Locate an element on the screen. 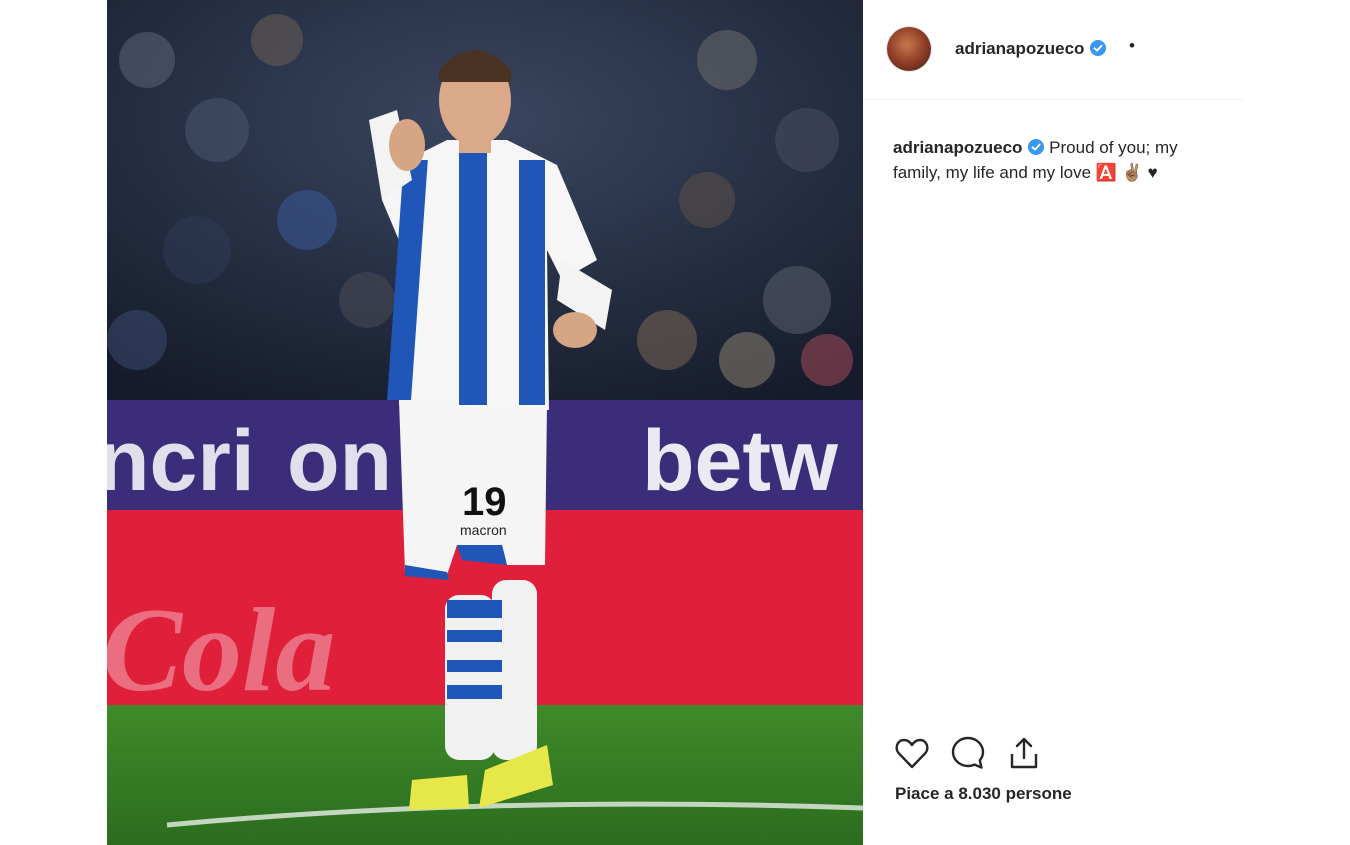  board-text-1: ncri is located at coordinates (181, 461).